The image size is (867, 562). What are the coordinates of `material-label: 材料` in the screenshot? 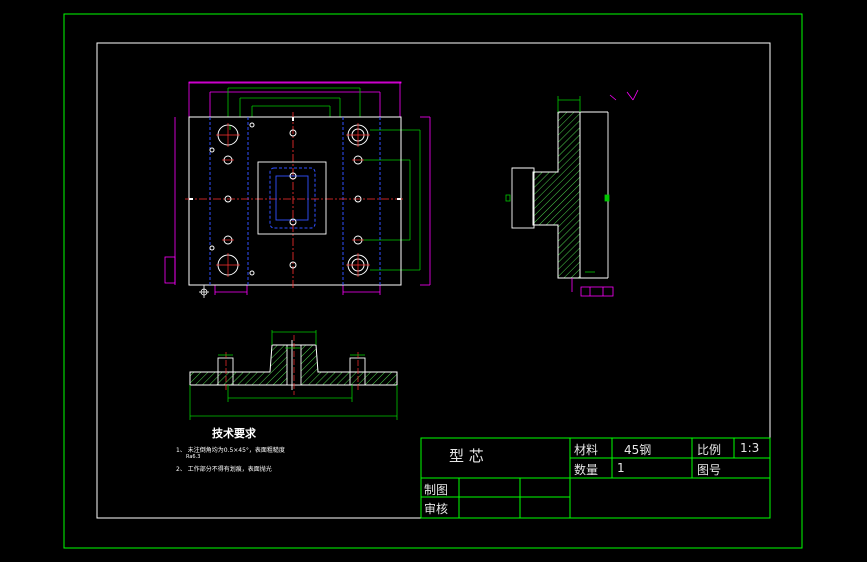 It's located at (586, 450).